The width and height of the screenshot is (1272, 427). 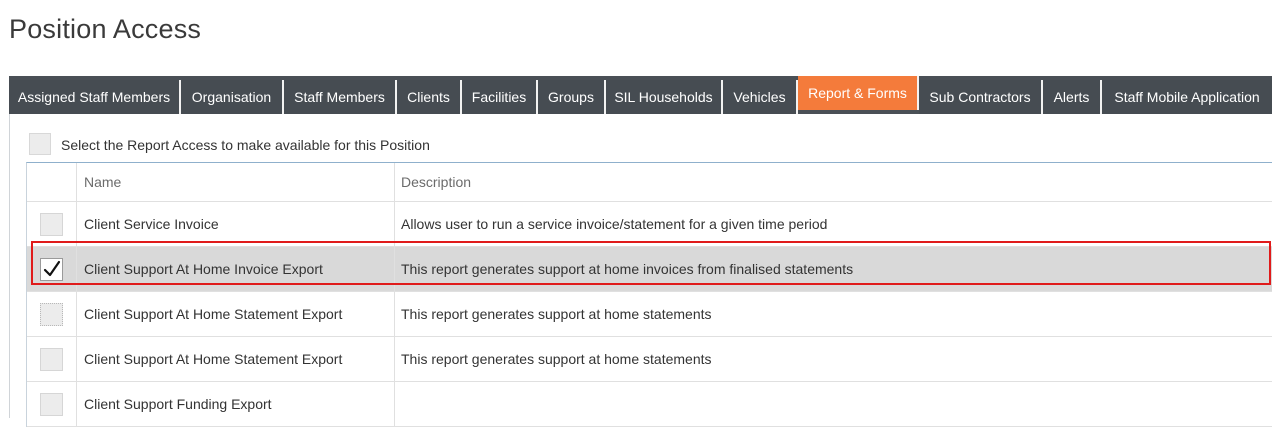 I want to click on row-checkbox-checked, so click(x=51, y=269).